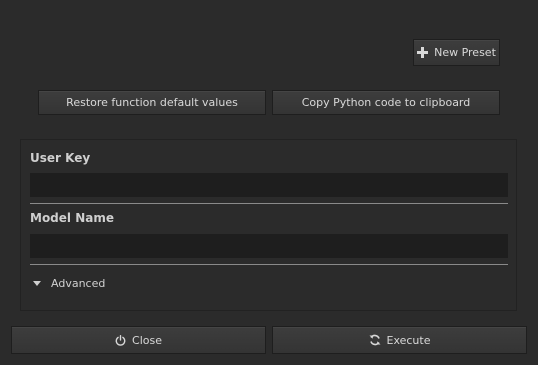 This screenshot has width=538, height=365. What do you see at coordinates (465, 52) in the screenshot?
I see `new-preset-label: New Preset` at bounding box center [465, 52].